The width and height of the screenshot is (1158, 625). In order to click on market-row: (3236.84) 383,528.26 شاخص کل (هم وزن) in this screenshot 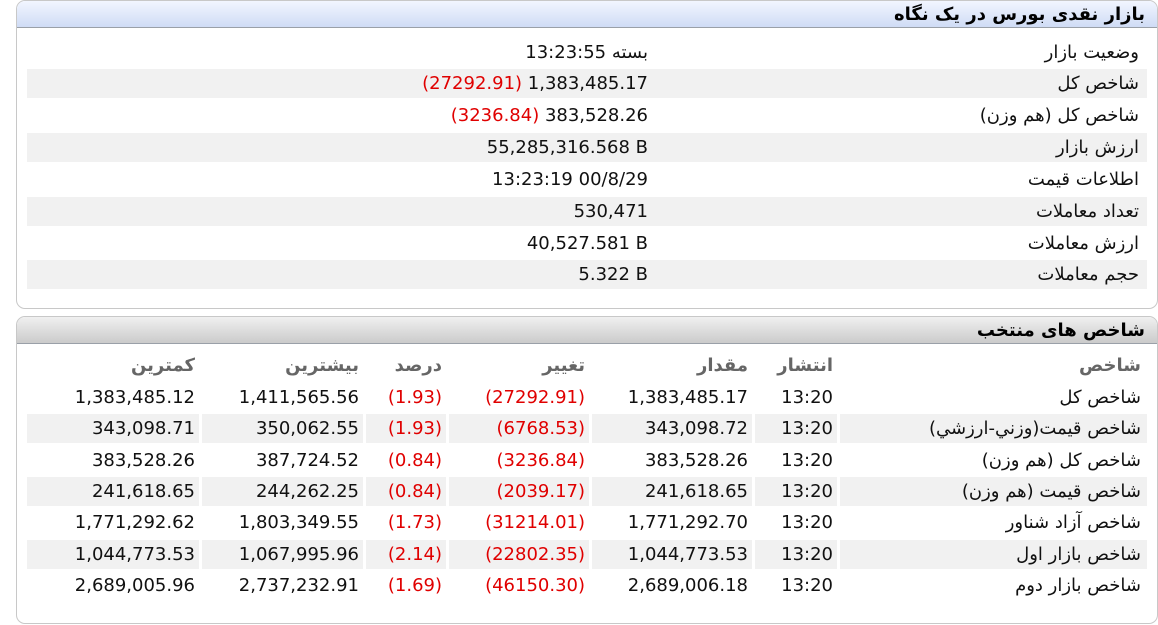, I will do `click(587, 115)`.